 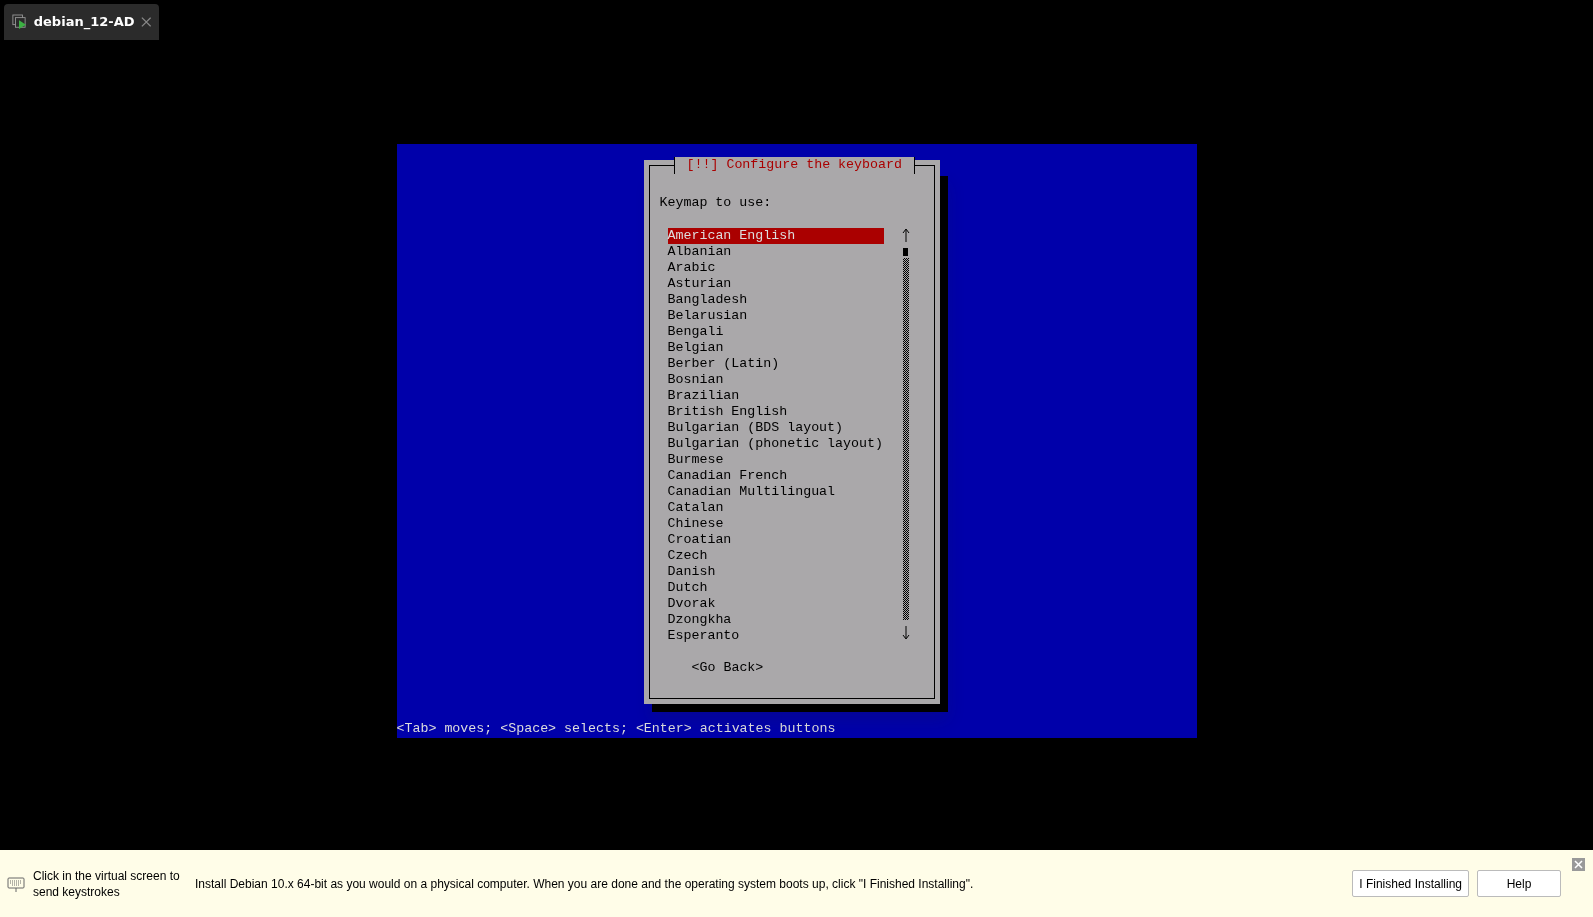 What do you see at coordinates (775, 476) in the screenshot?
I see `keymap-option: Canadian French` at bounding box center [775, 476].